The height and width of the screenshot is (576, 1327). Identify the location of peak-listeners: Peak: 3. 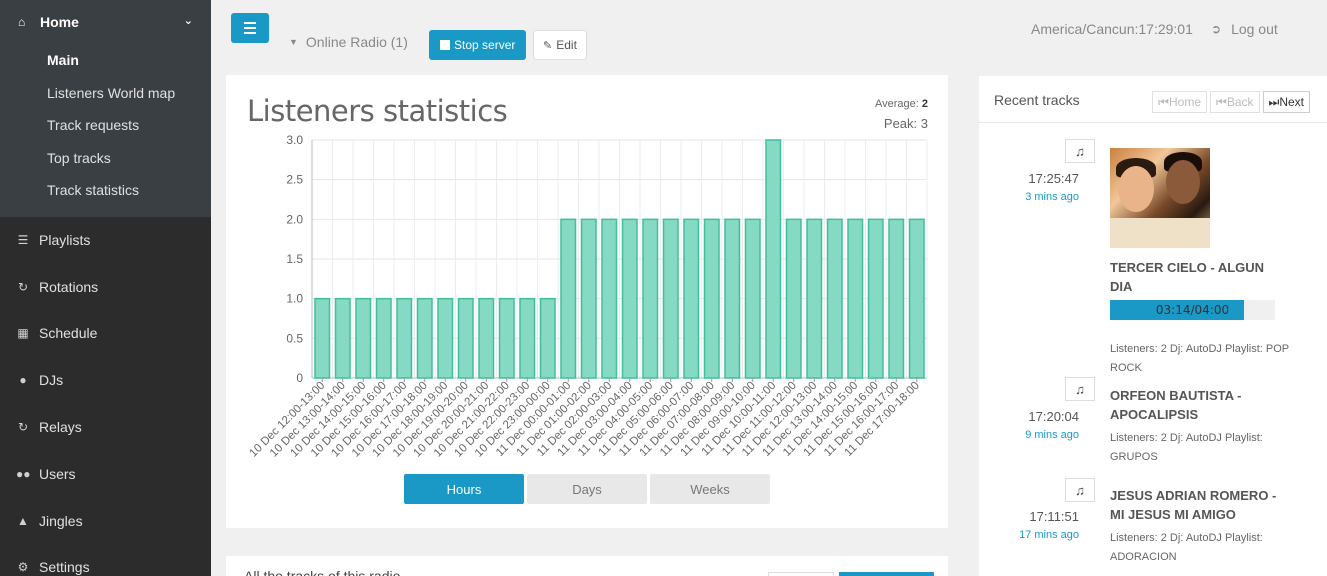
(905, 123).